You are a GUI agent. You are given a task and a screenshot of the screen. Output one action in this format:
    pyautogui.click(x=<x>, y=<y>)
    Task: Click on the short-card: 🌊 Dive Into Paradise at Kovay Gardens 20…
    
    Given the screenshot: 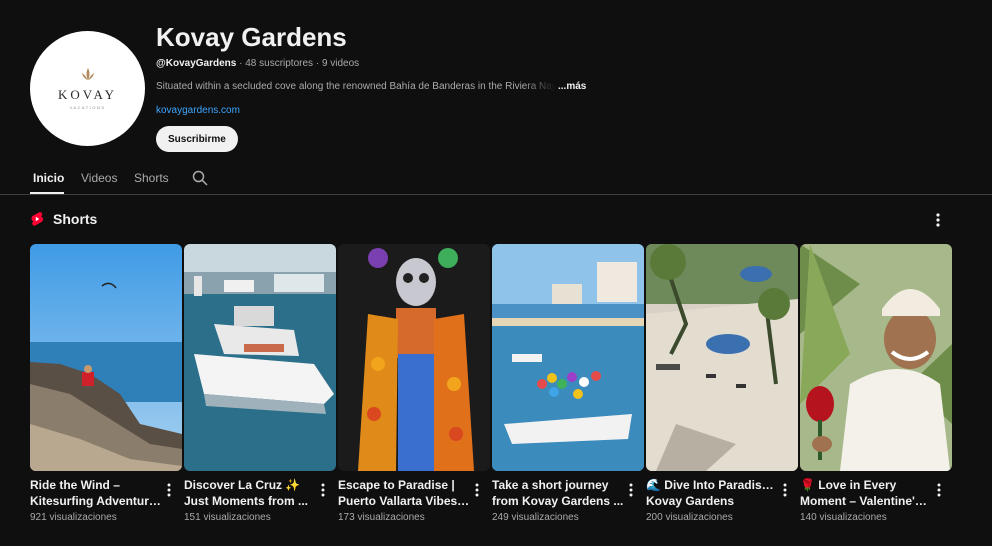 What is the action you would take?
    pyautogui.click(x=722, y=389)
    